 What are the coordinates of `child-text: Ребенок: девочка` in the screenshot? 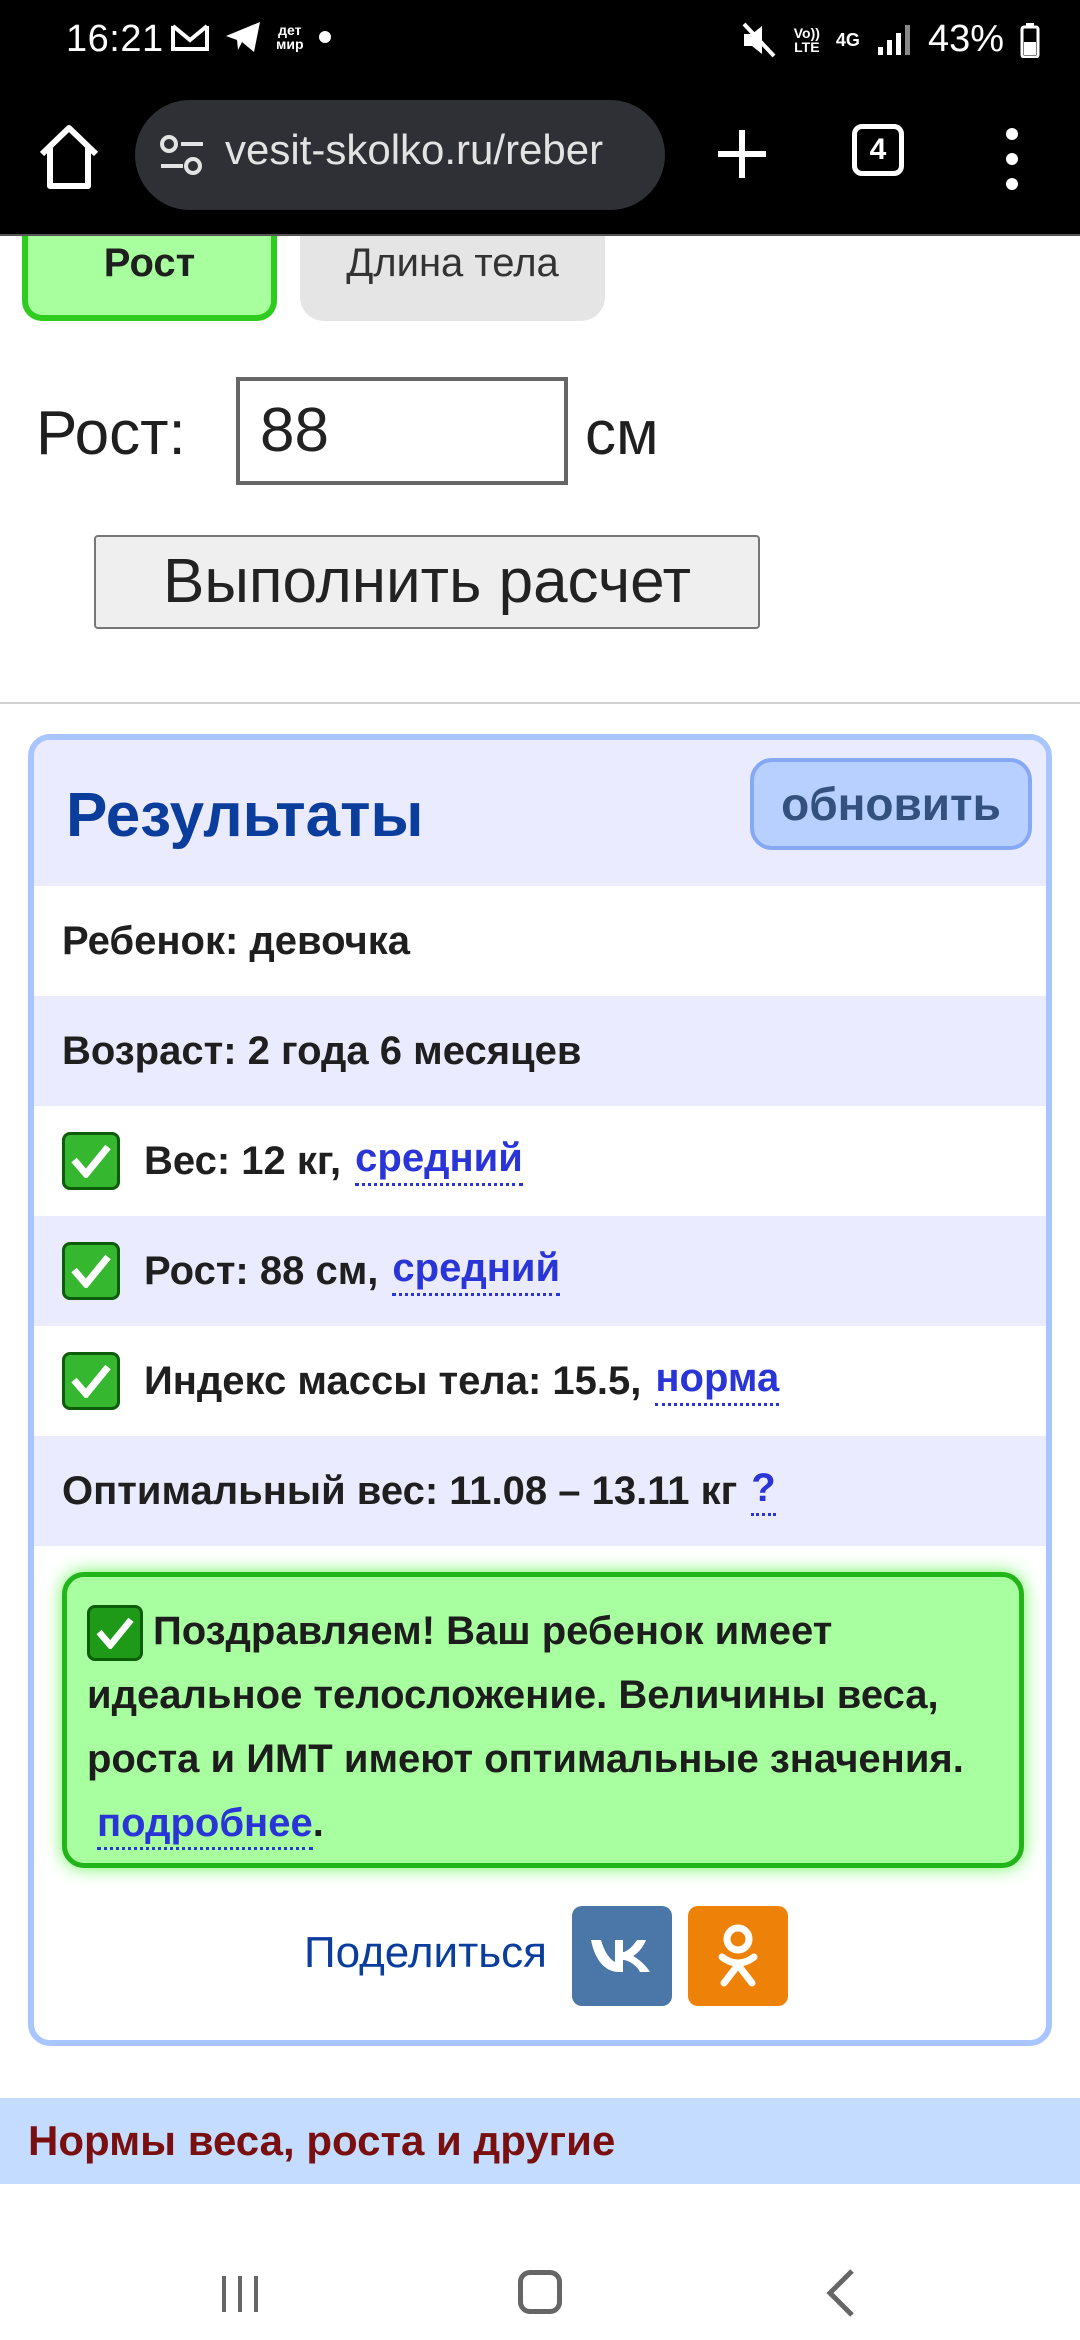 It's located at (236, 940).